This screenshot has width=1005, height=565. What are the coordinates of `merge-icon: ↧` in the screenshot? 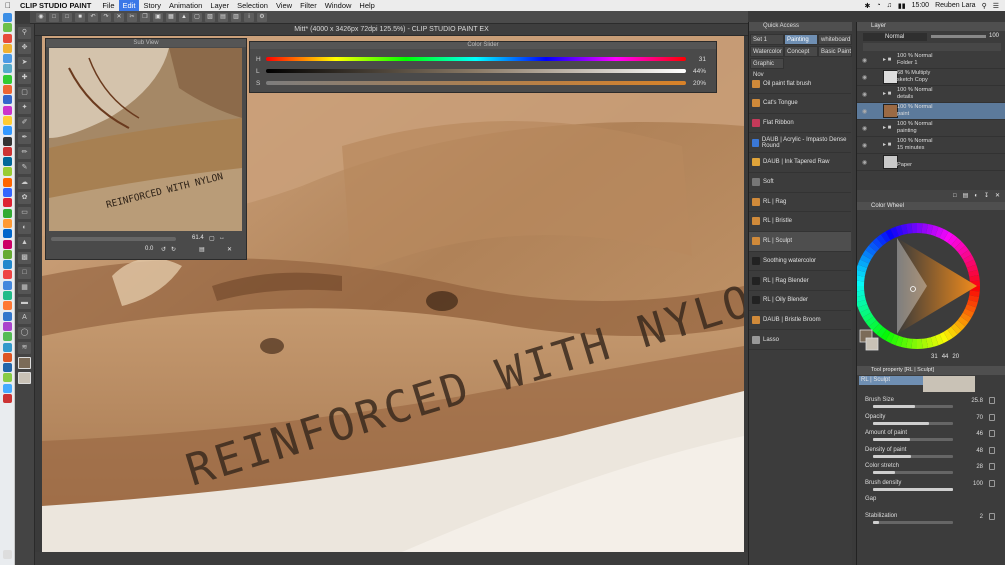 It's located at (986, 196).